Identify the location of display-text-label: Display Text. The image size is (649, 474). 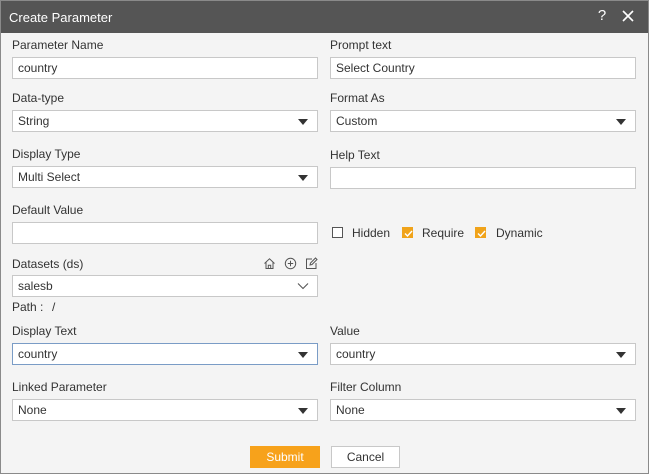
(44, 331).